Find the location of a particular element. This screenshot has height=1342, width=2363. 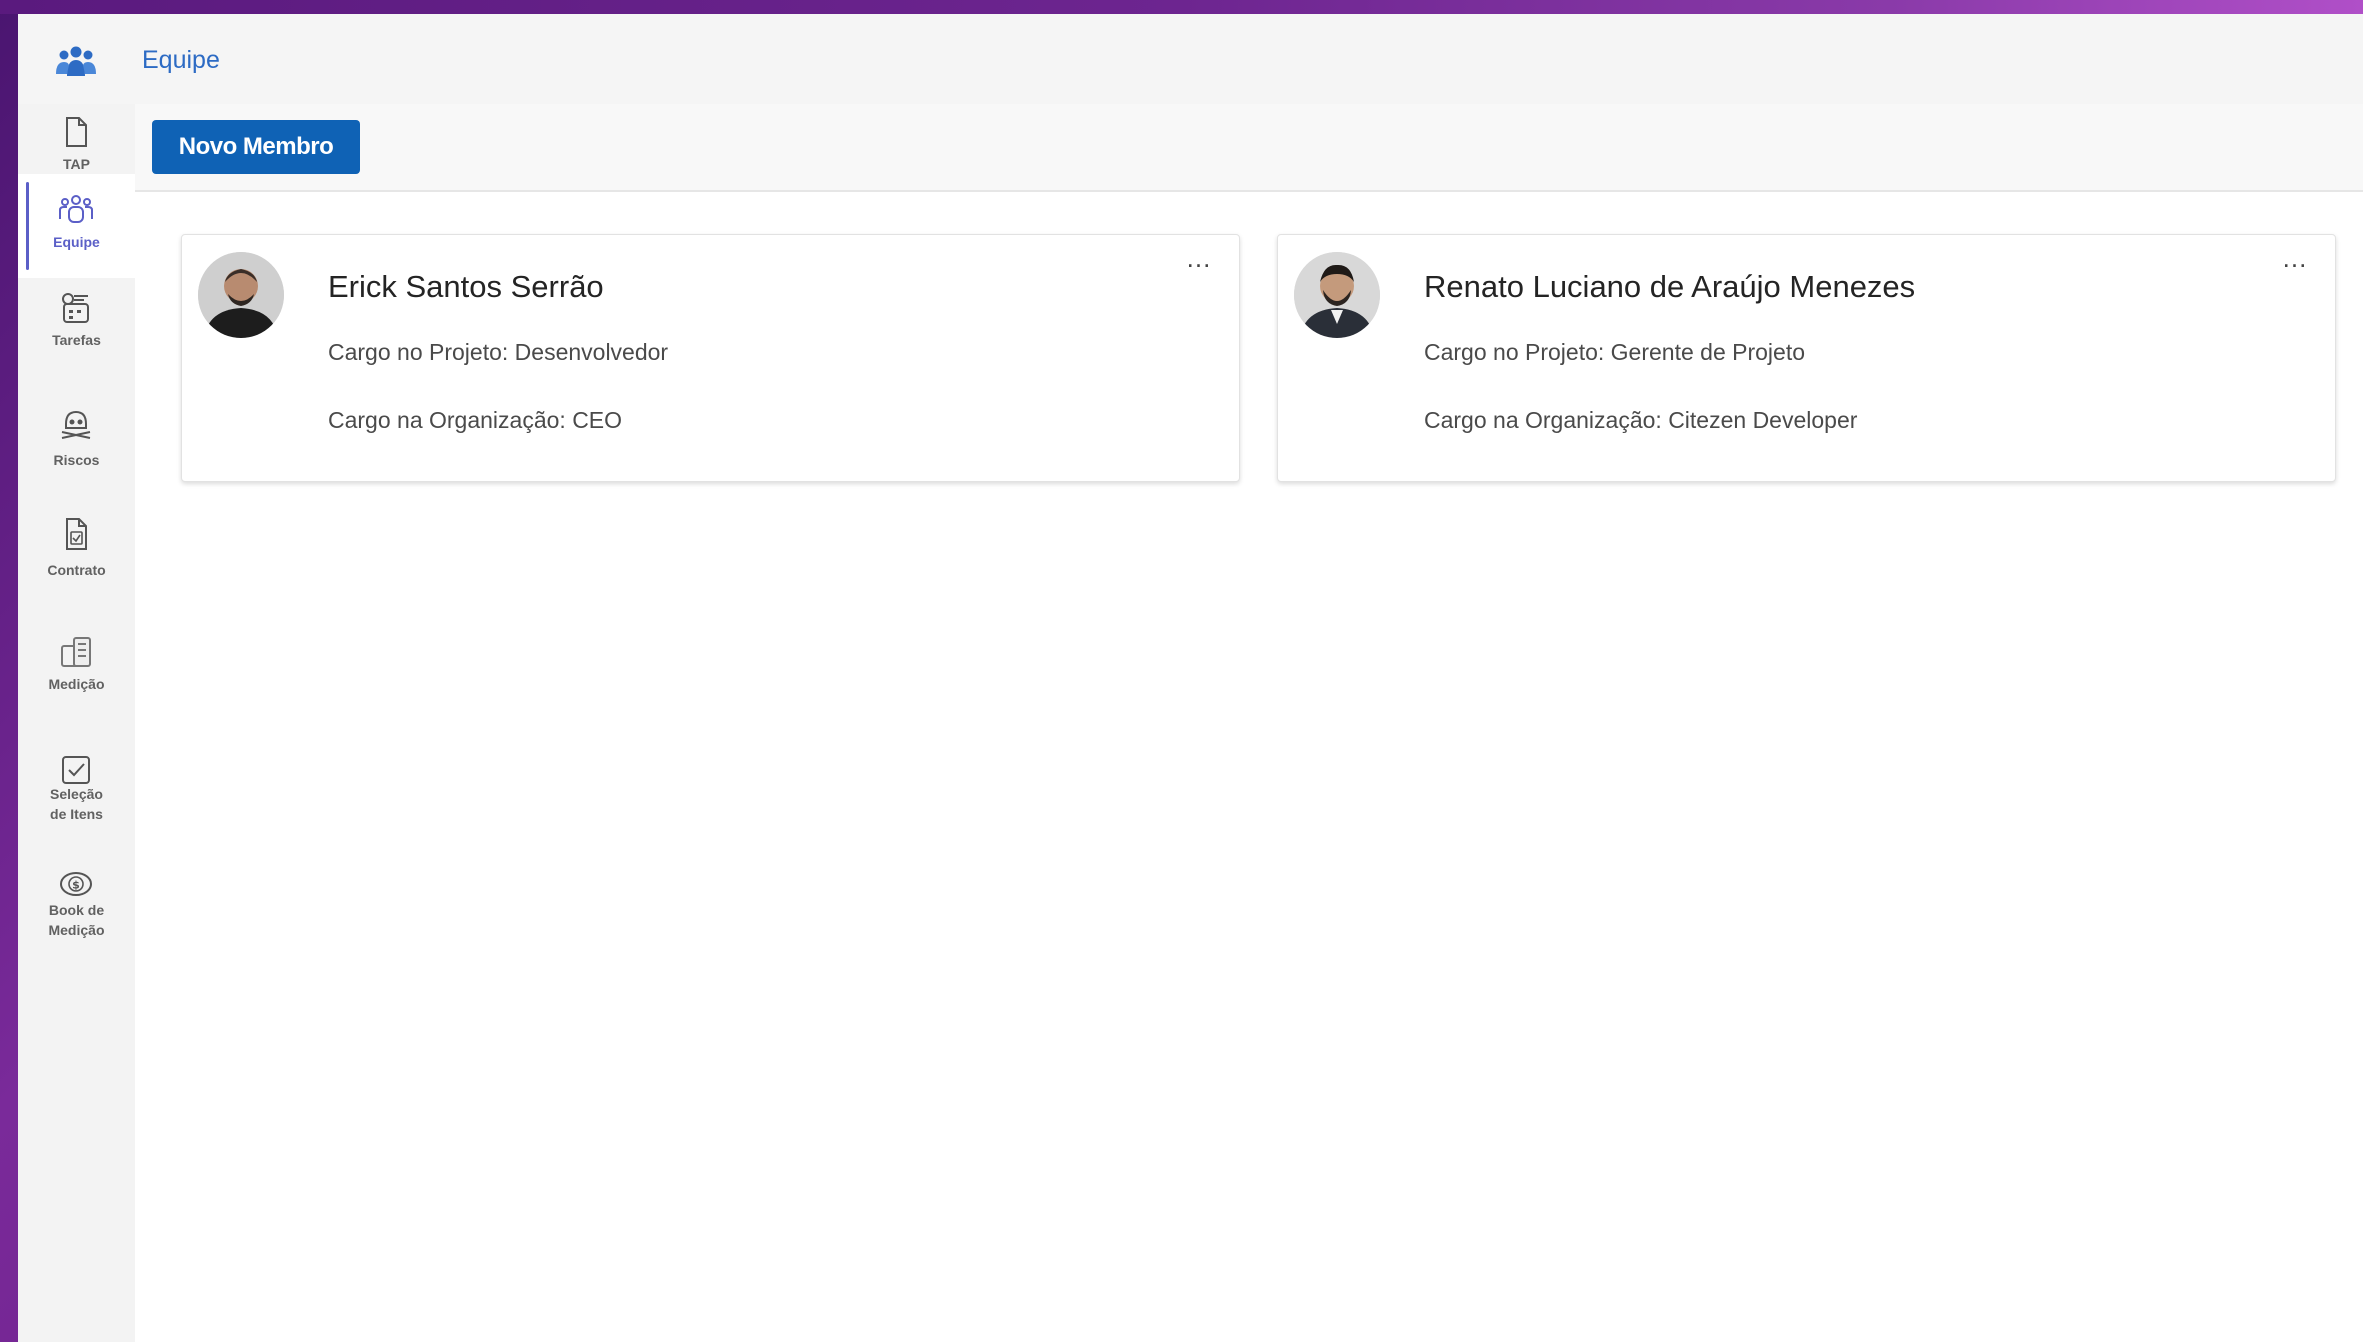

app-header: Equipe is located at coordinates (1190, 59).